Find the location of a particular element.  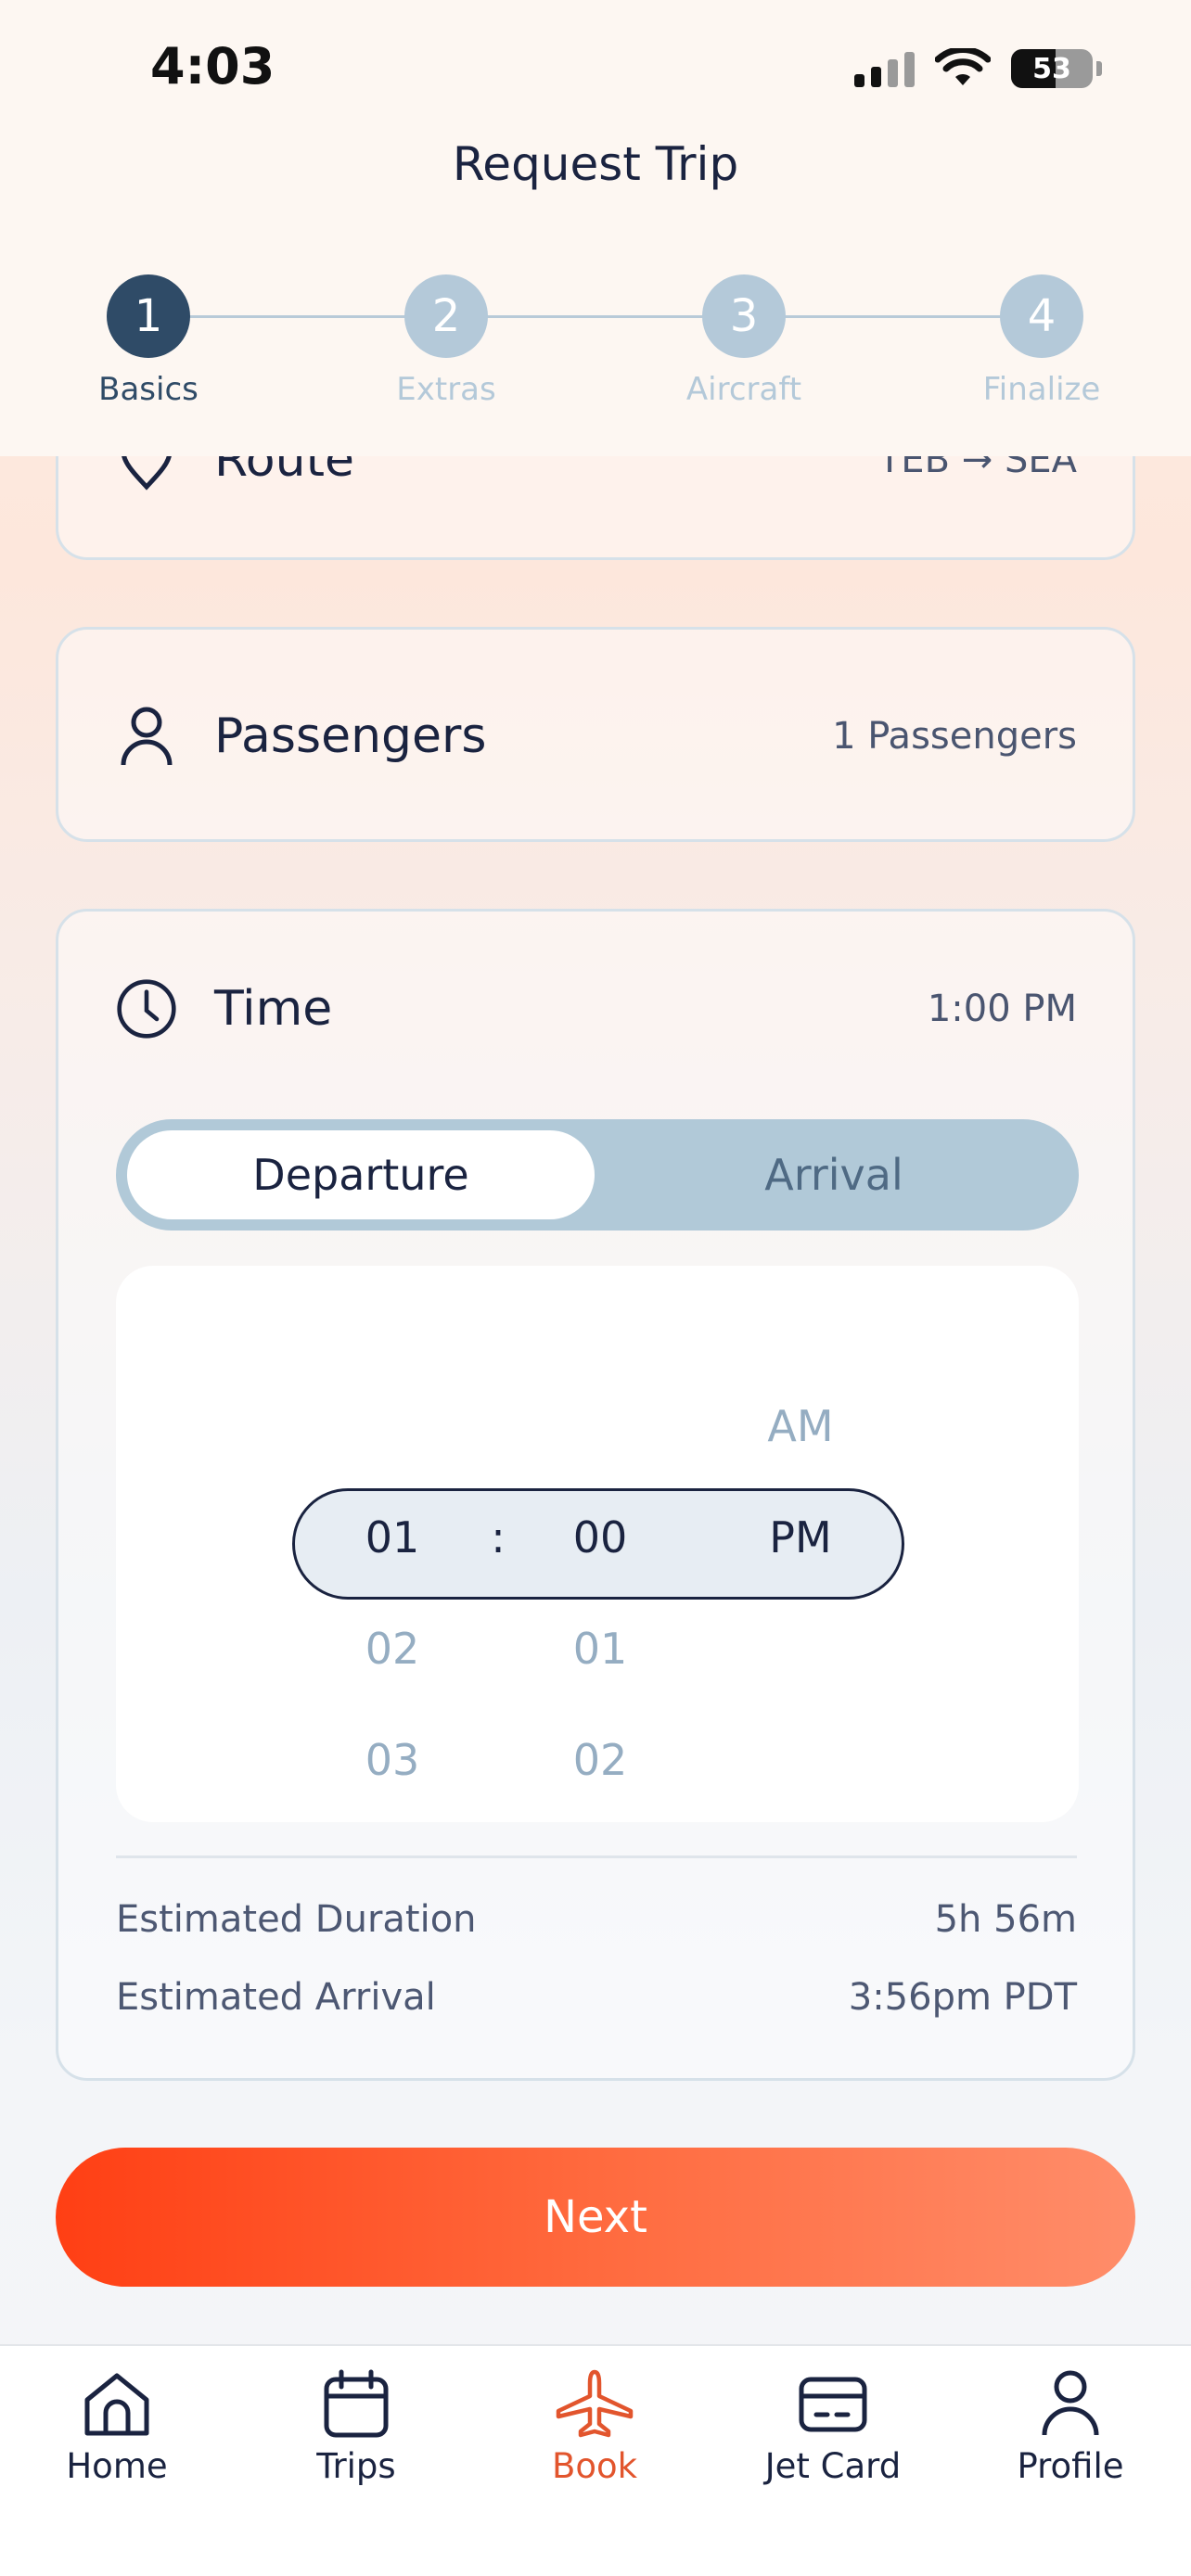

wifi-icon is located at coordinates (963, 66).